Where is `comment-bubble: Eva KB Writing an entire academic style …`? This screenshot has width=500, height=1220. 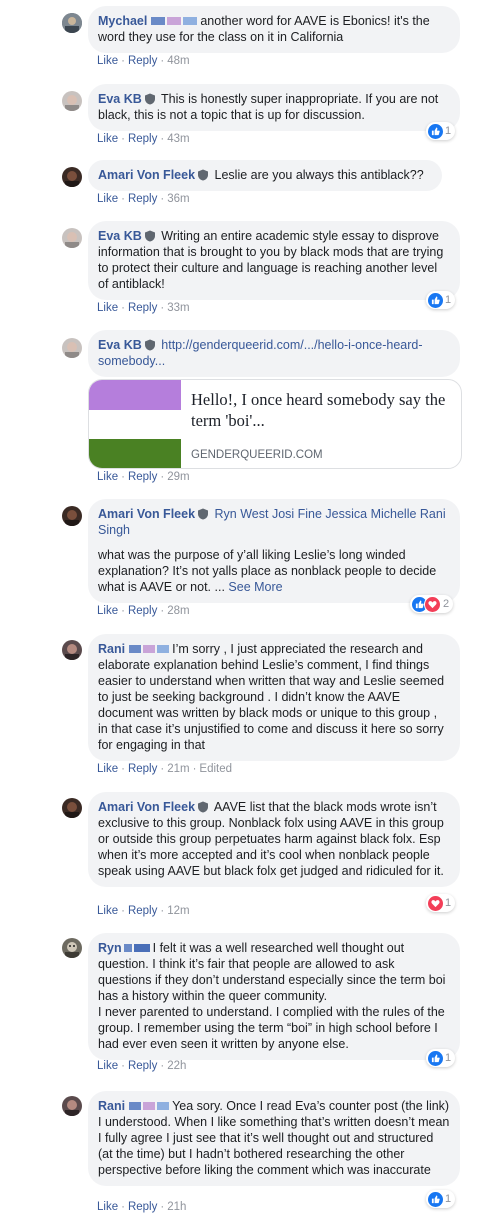
comment-bubble: Eva KB Writing an entire academic style … is located at coordinates (274, 260).